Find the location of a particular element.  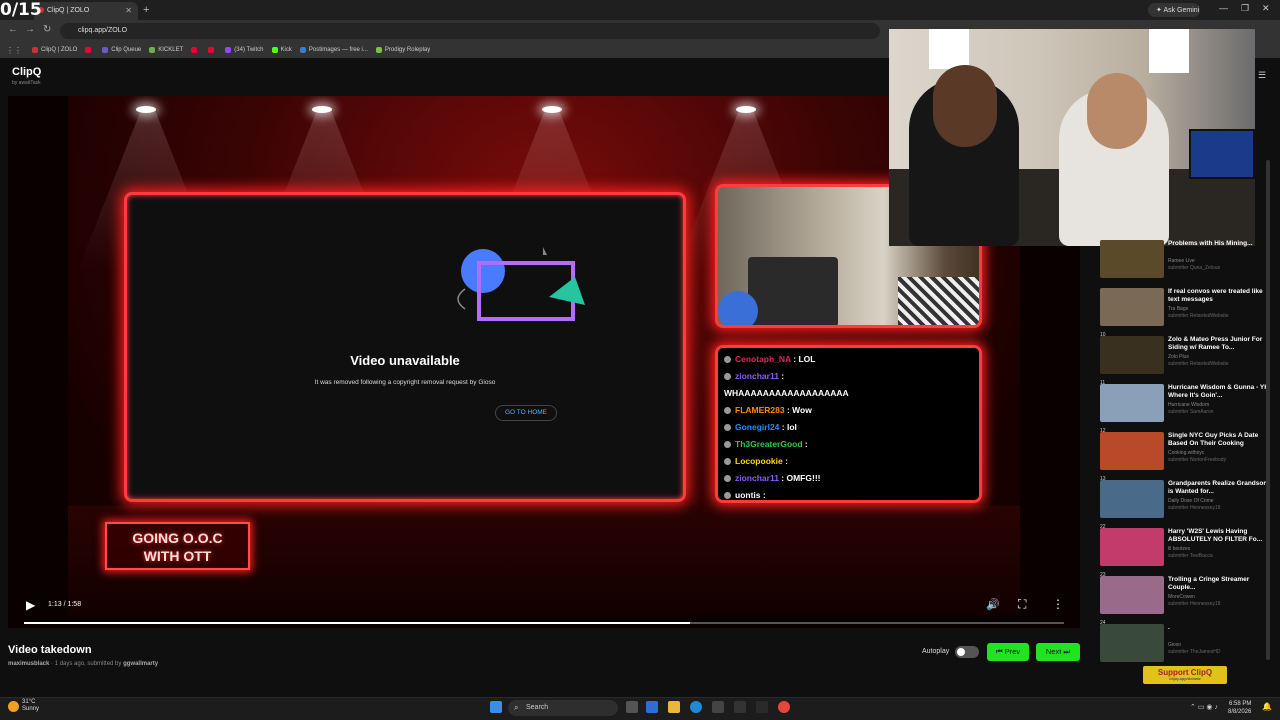

taskbar-clock: 6:58 PM 8/8/2026 is located at coordinates (1239, 708).